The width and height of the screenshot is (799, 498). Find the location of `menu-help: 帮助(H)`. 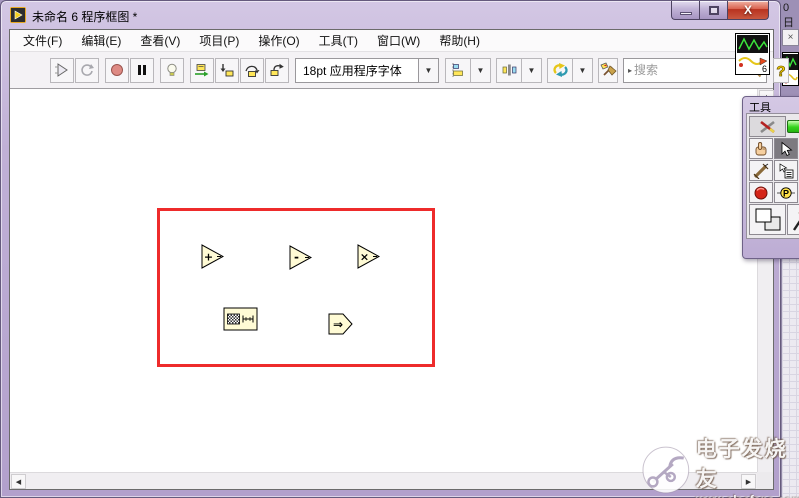

menu-help: 帮助(H) is located at coordinates (459, 40).